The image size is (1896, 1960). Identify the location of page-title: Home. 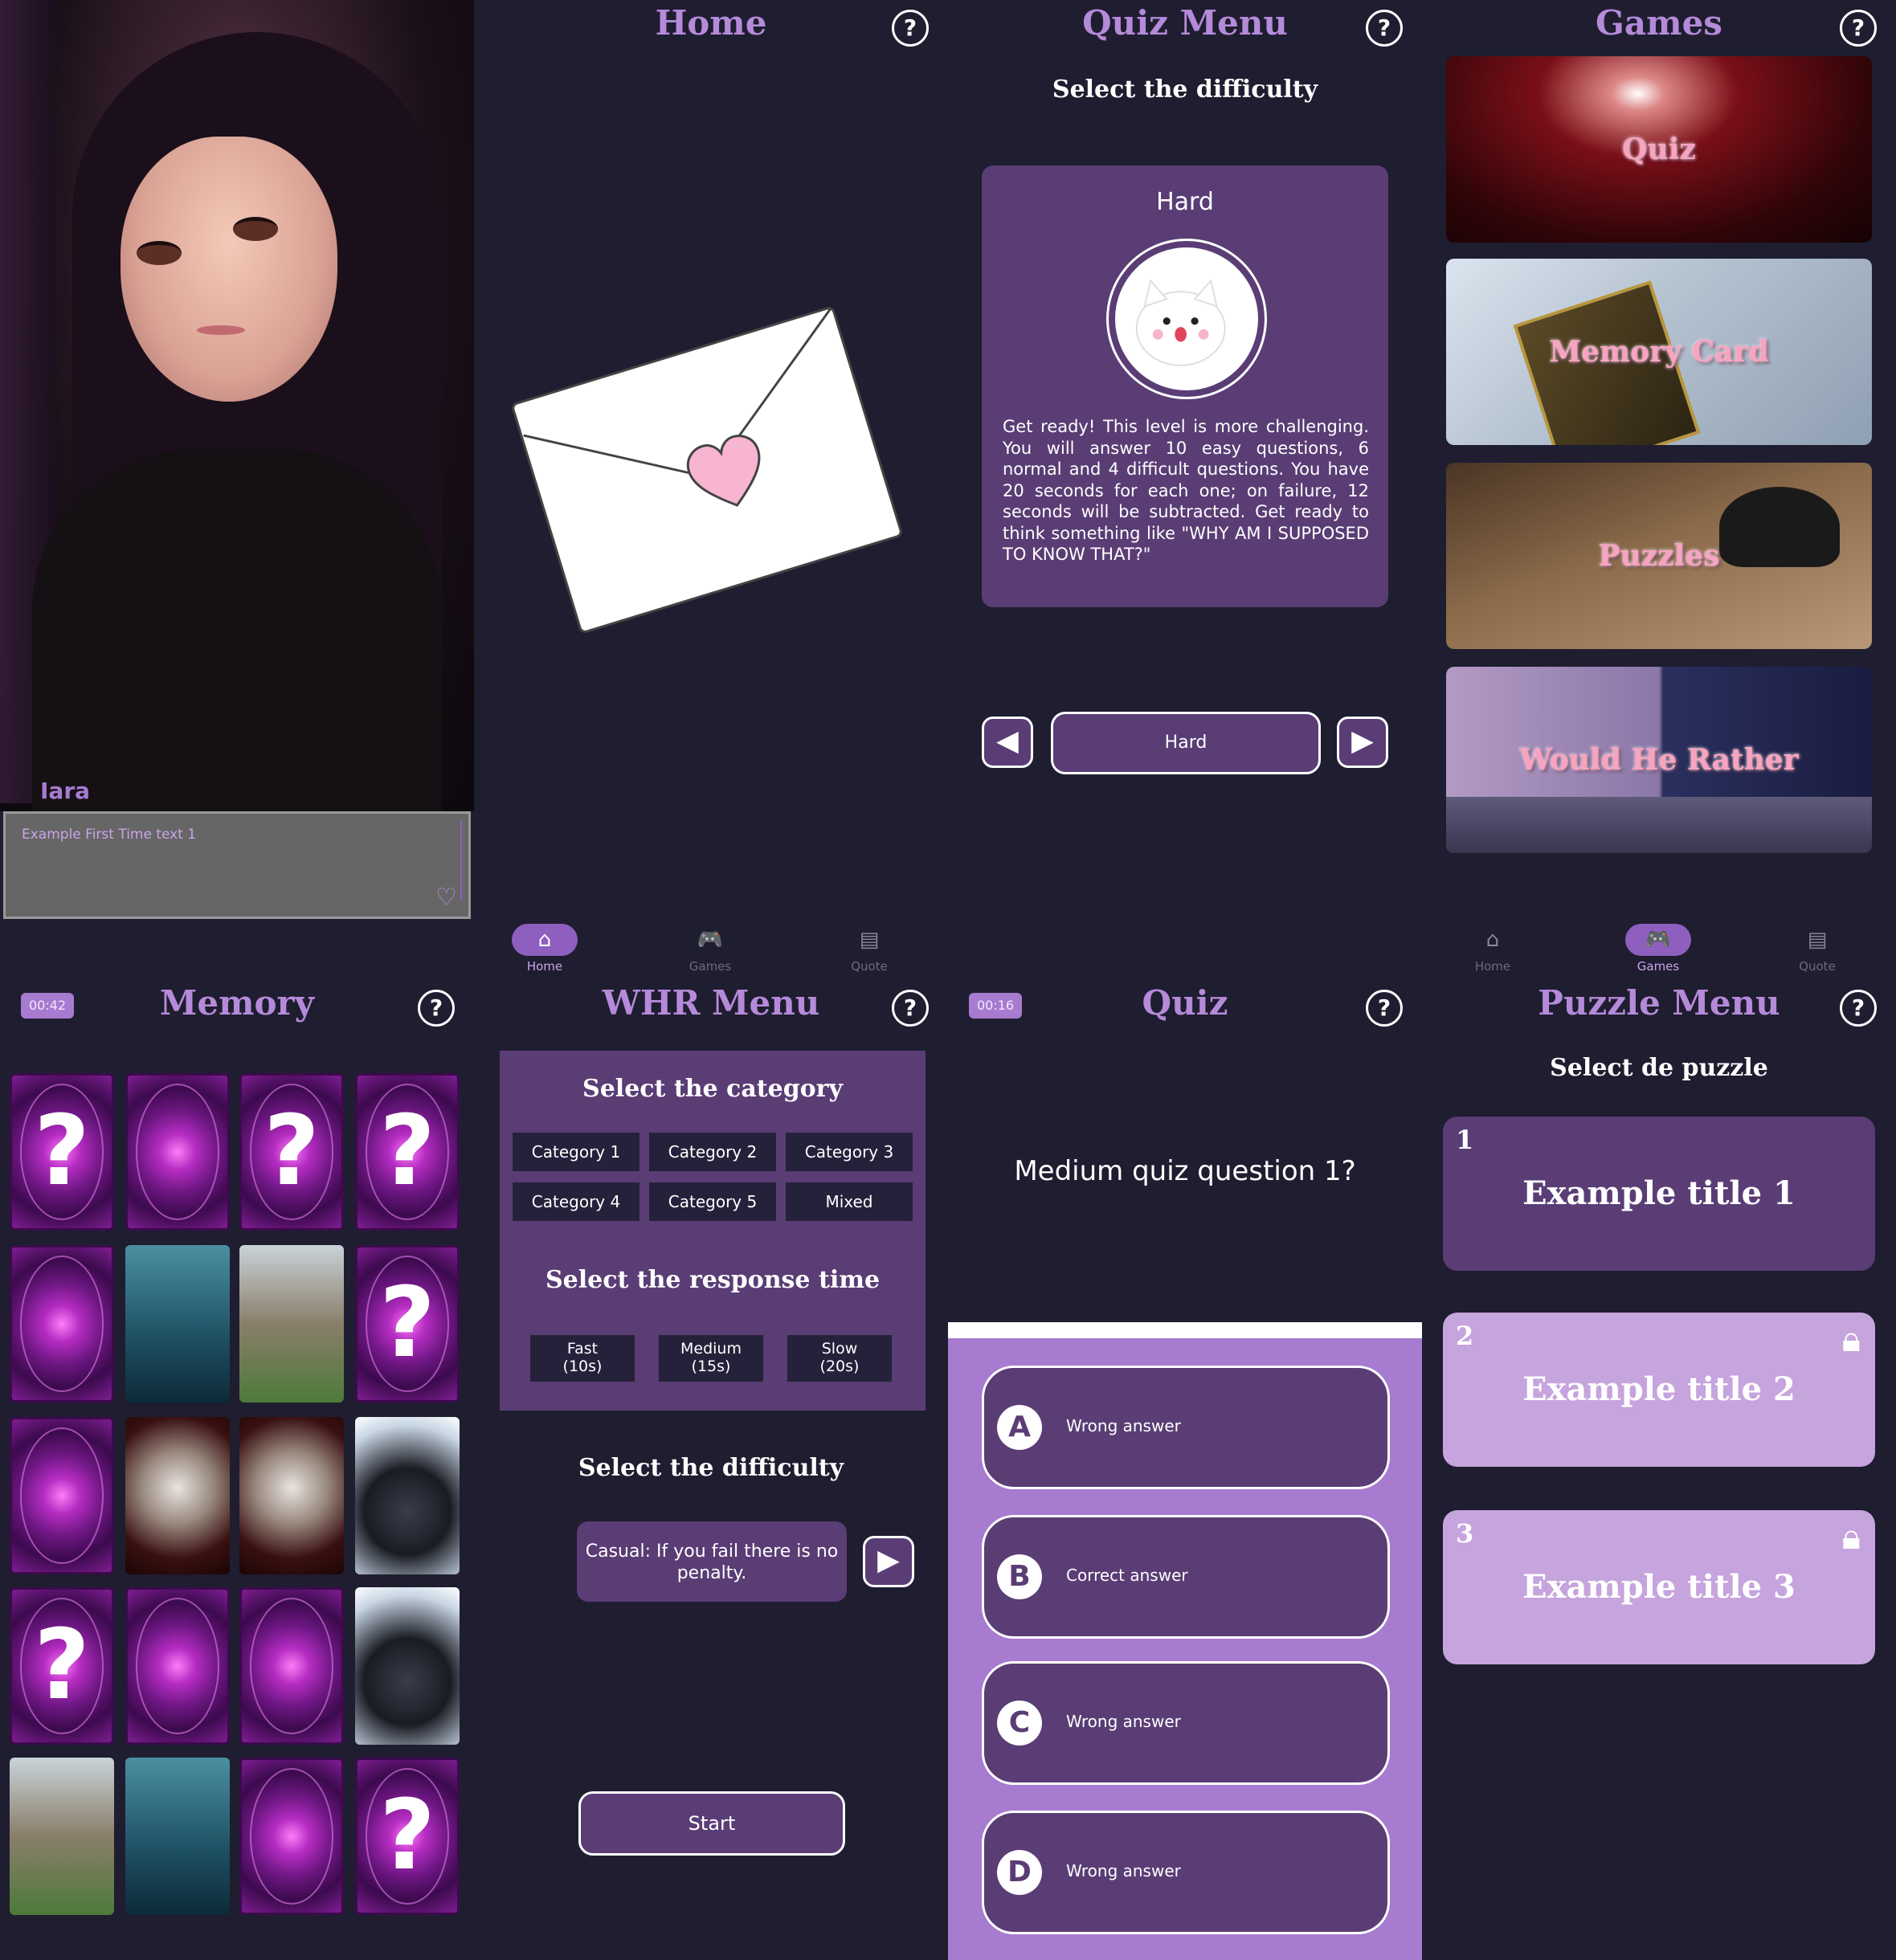
(711, 23).